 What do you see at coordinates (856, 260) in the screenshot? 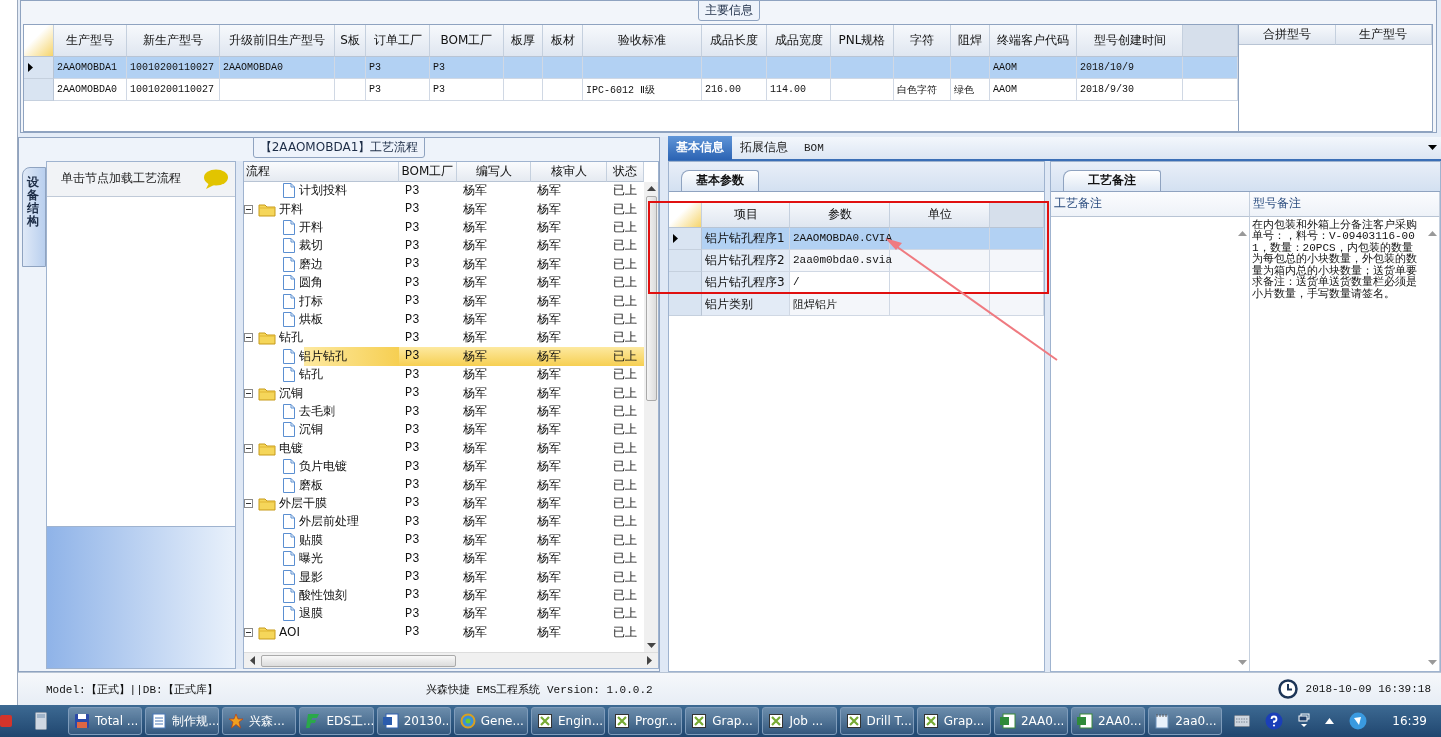
I see `table-row: 铝片钻孔程序2 2aa0m0bda0.svia` at bounding box center [856, 260].